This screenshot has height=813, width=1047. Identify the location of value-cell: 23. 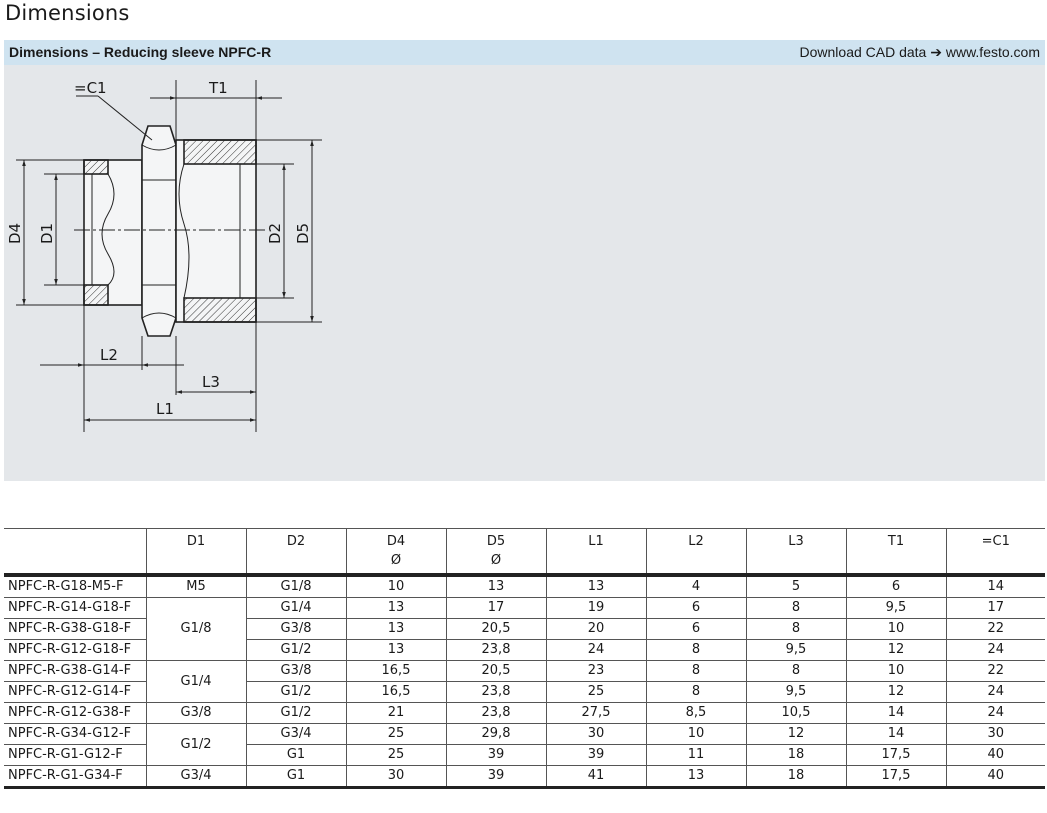
(595, 671).